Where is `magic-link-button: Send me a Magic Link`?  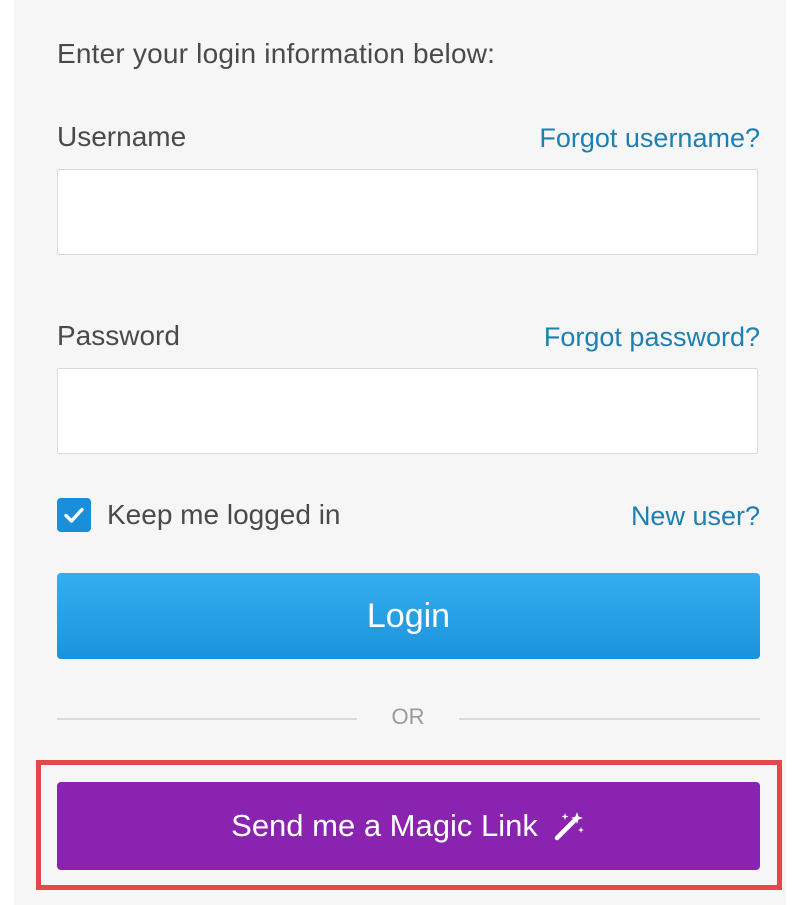
magic-link-button: Send me a Magic Link is located at coordinates (408, 826).